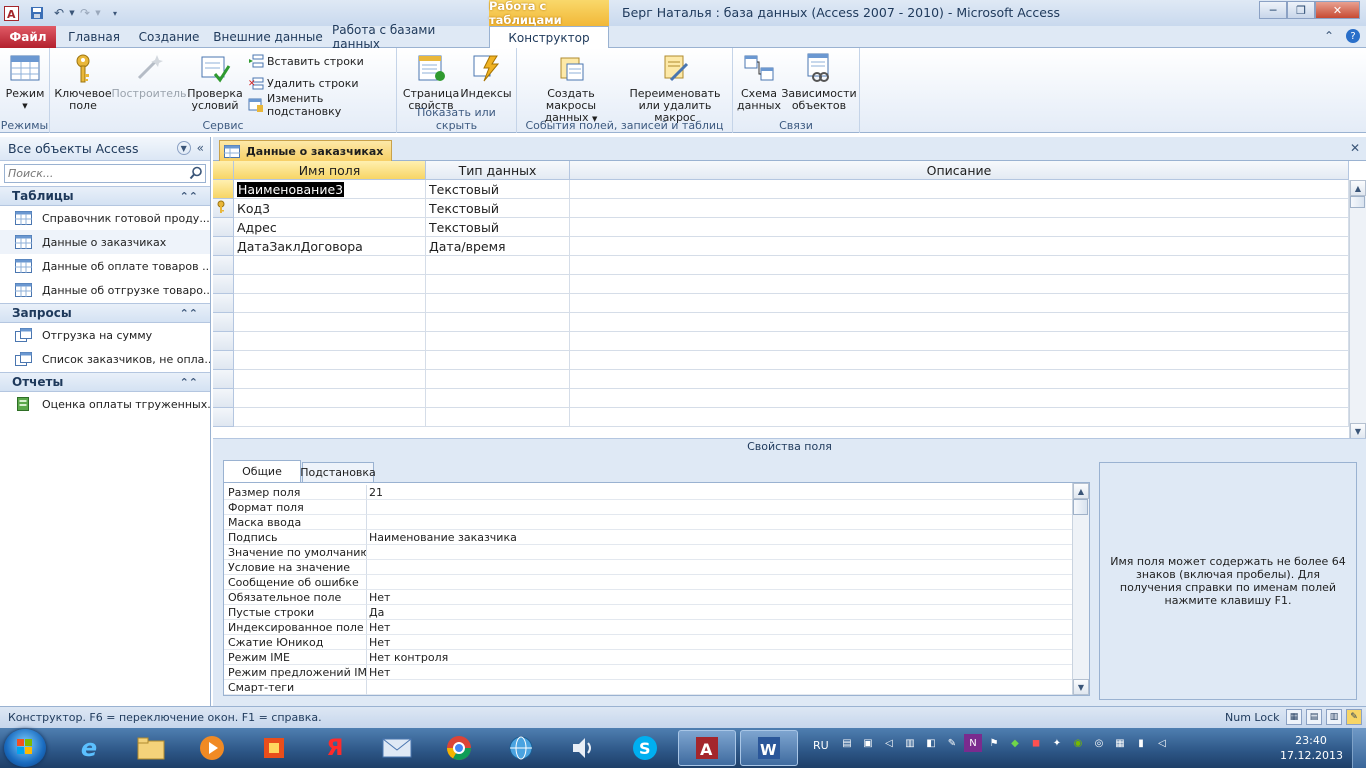  I want to click on tray-nvidia-icon: ◉, so click(1078, 743).